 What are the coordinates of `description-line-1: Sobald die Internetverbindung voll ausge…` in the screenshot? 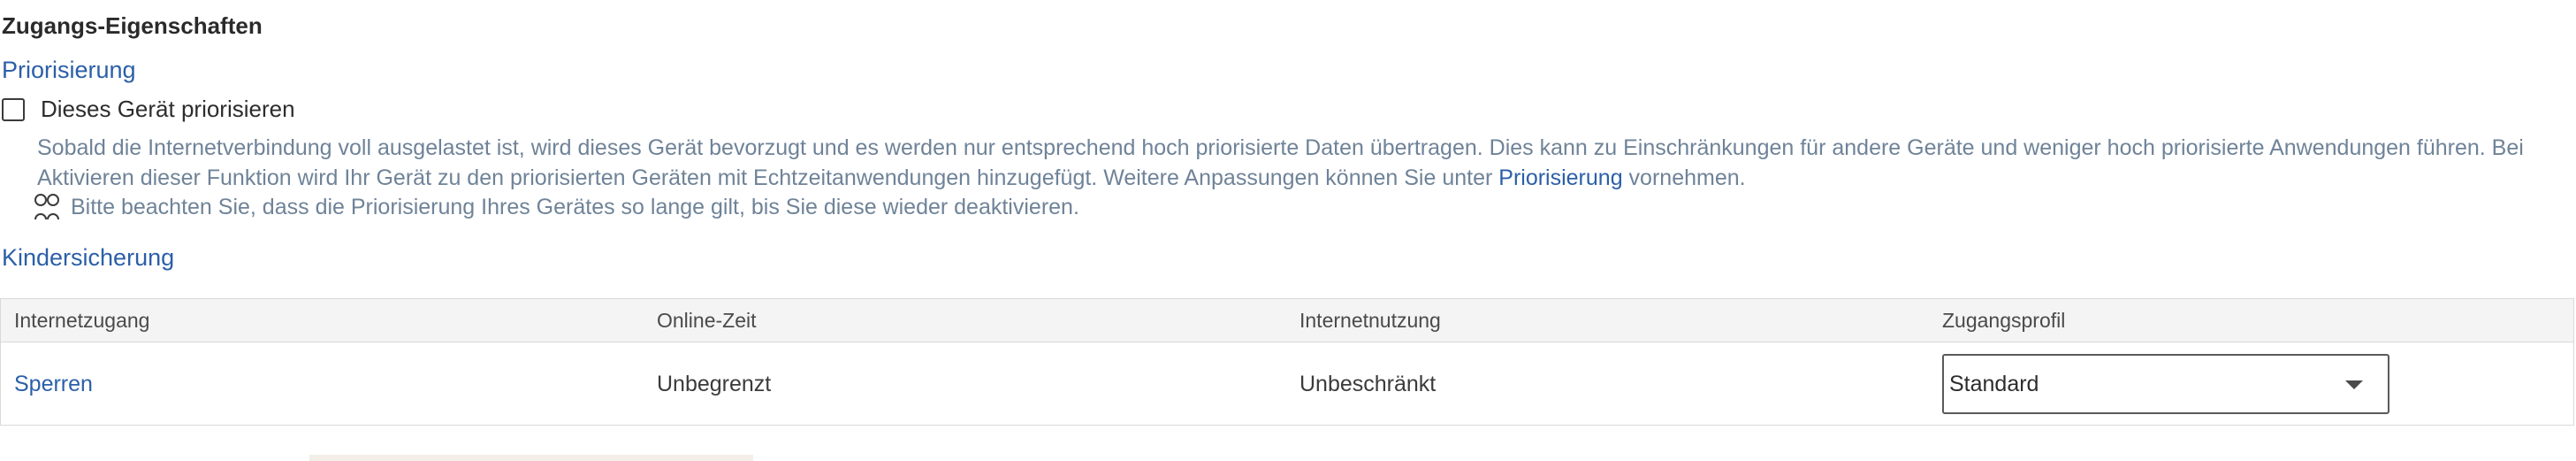 It's located at (1280, 147).